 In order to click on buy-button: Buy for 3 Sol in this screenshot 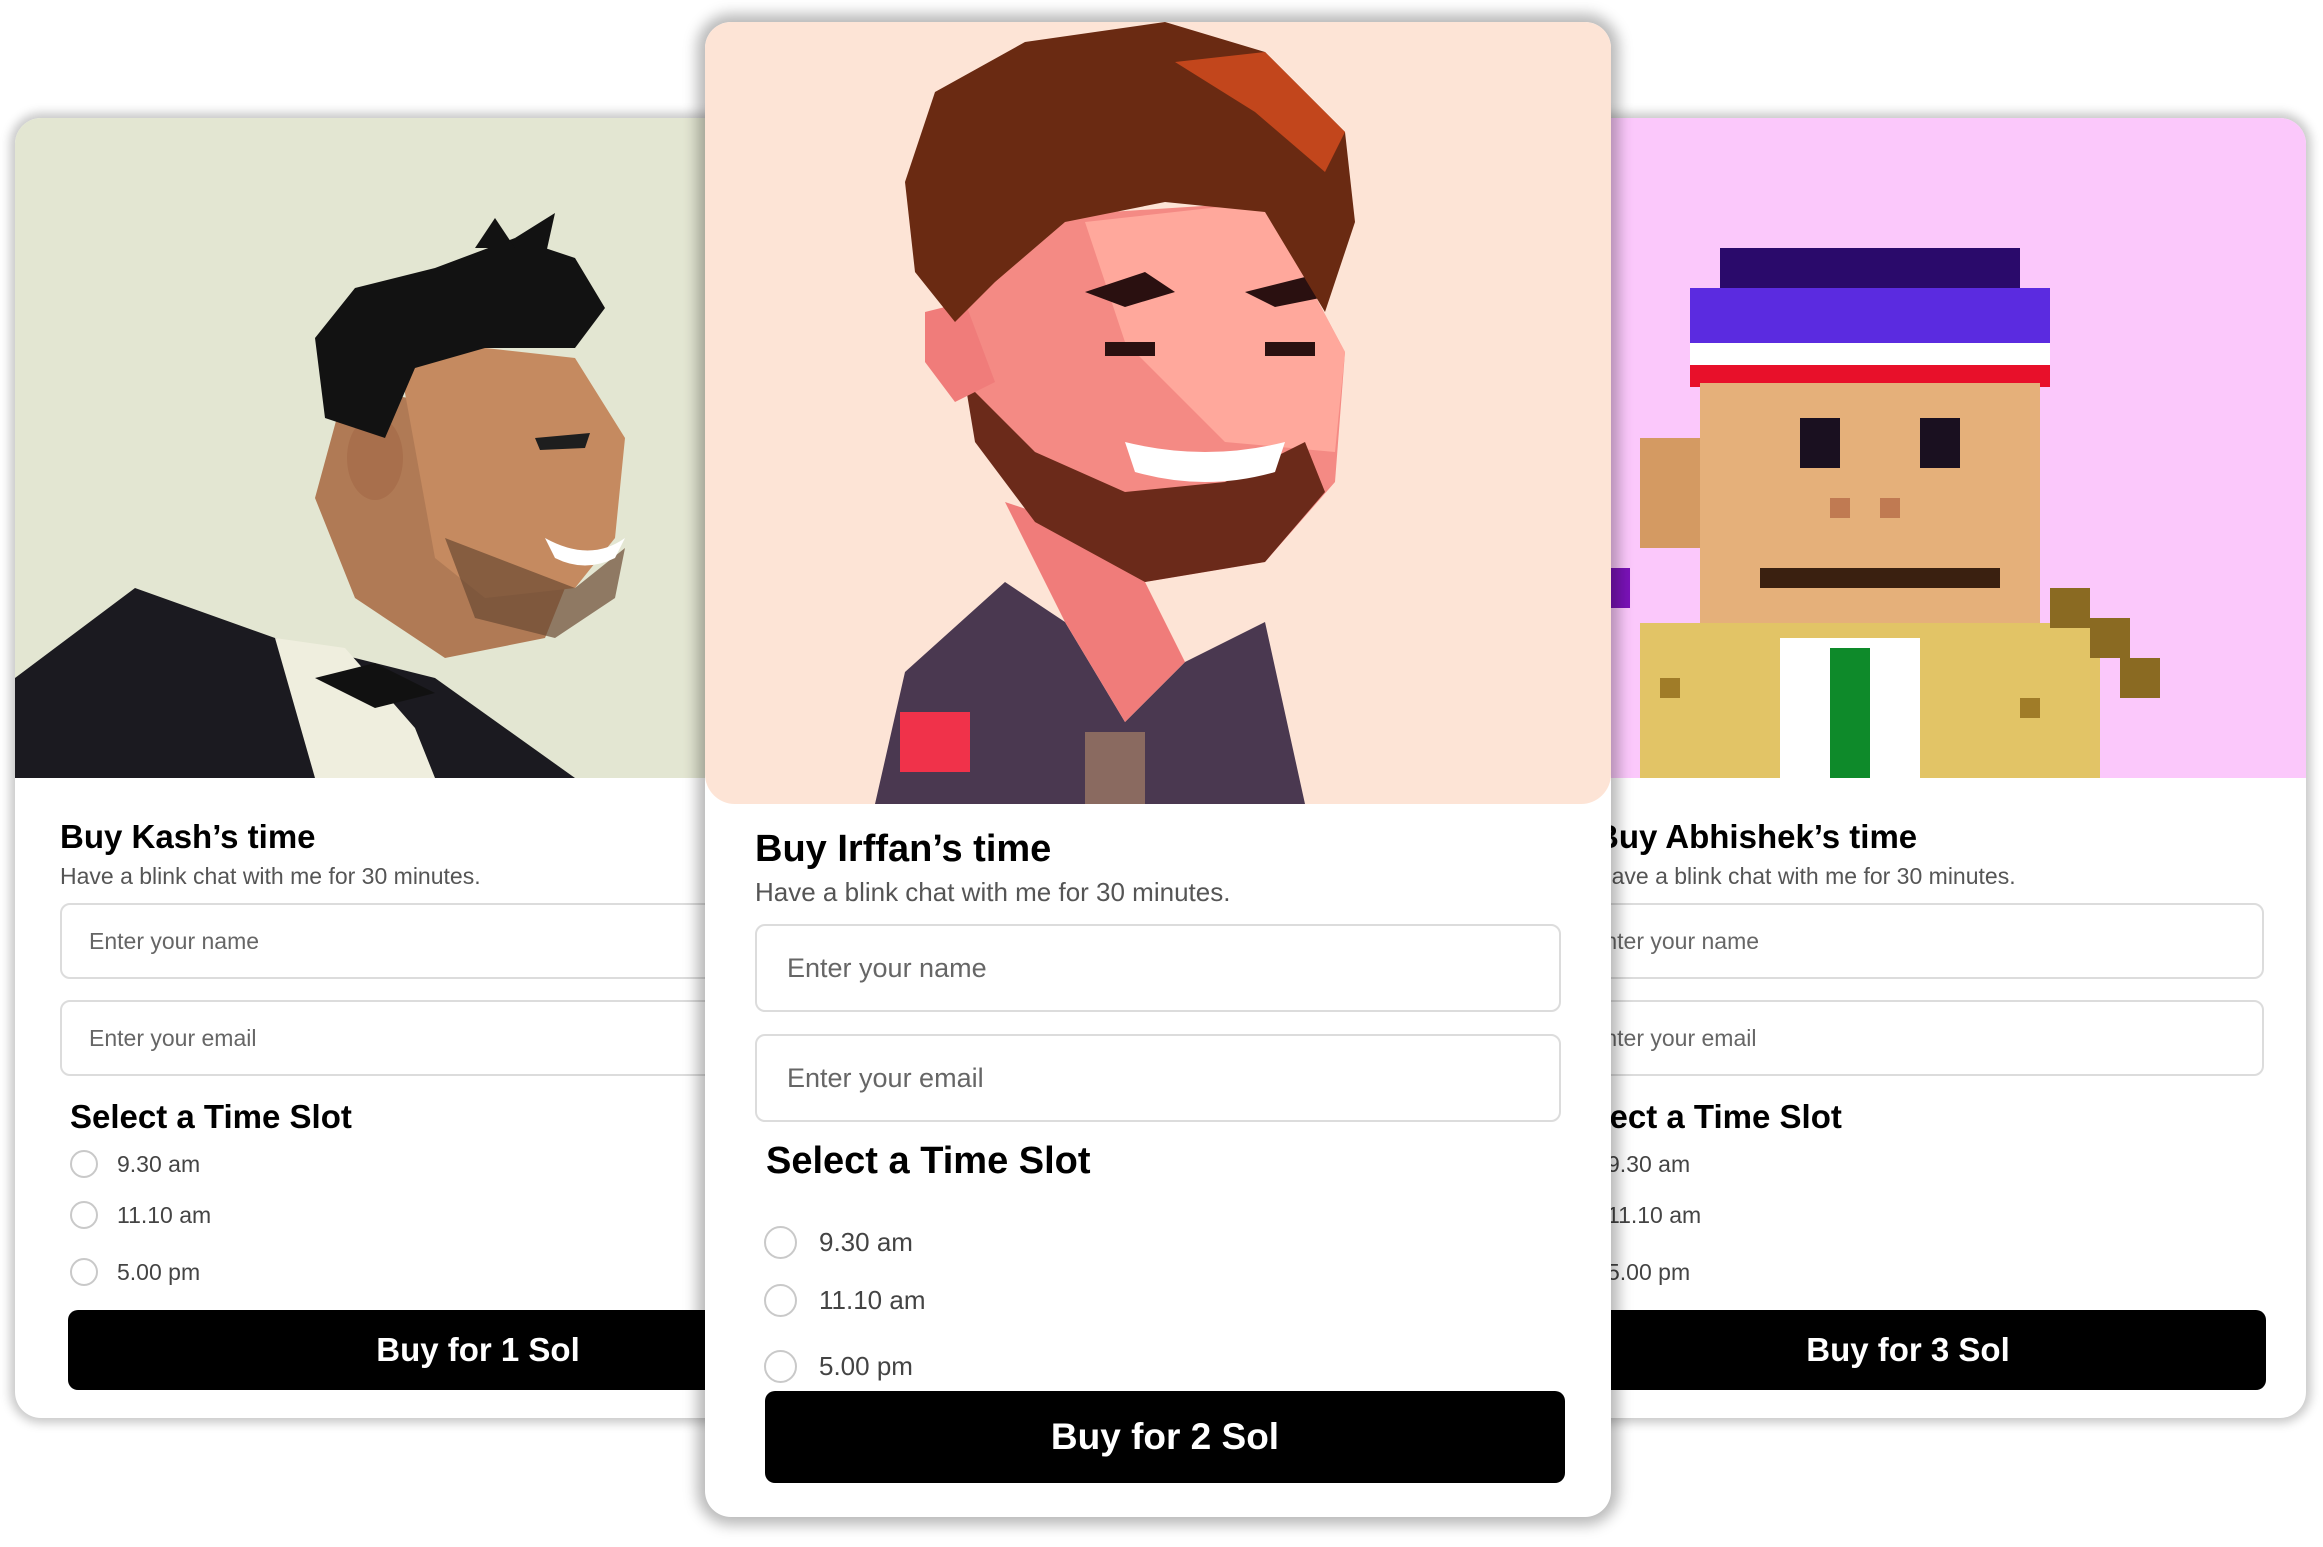, I will do `click(1908, 1350)`.